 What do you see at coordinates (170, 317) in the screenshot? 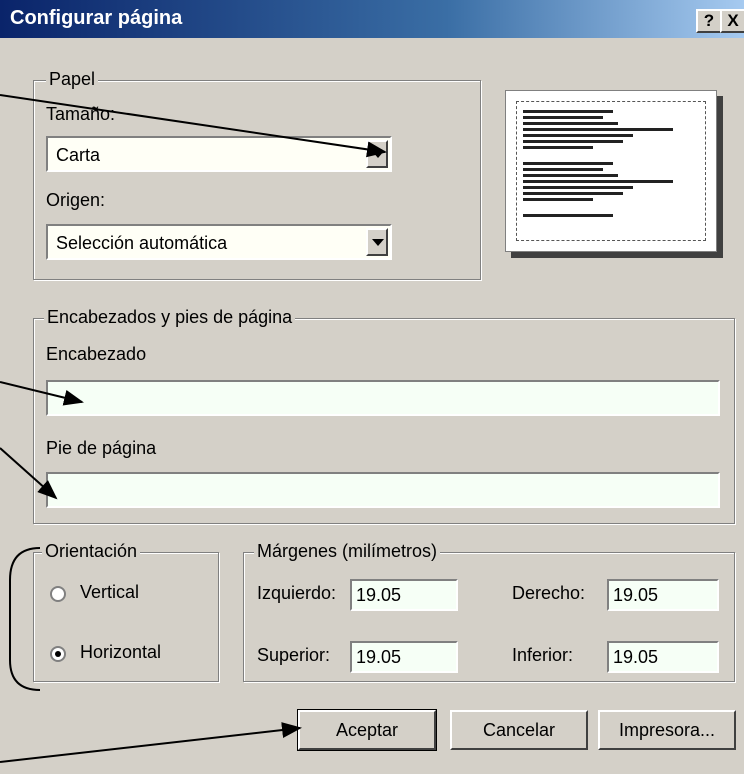
I see `headers-legend: Encabezados y pies de página` at bounding box center [170, 317].